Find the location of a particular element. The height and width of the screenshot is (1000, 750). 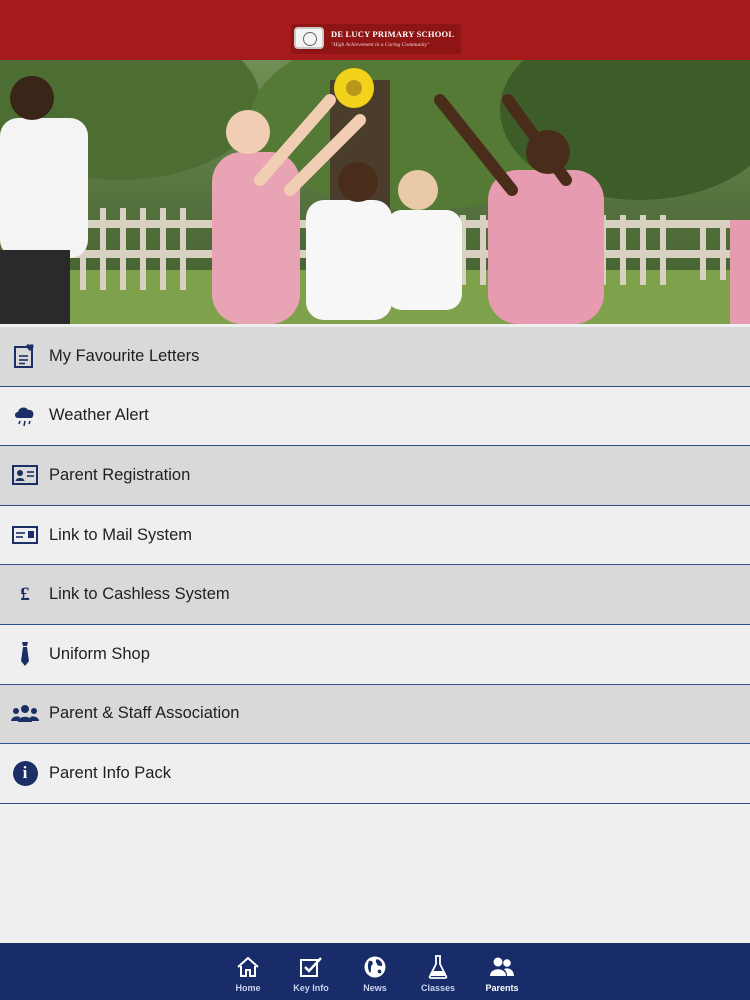

school-name: DE LUCY PRIMARY SCHOOL is located at coordinates (393, 34).